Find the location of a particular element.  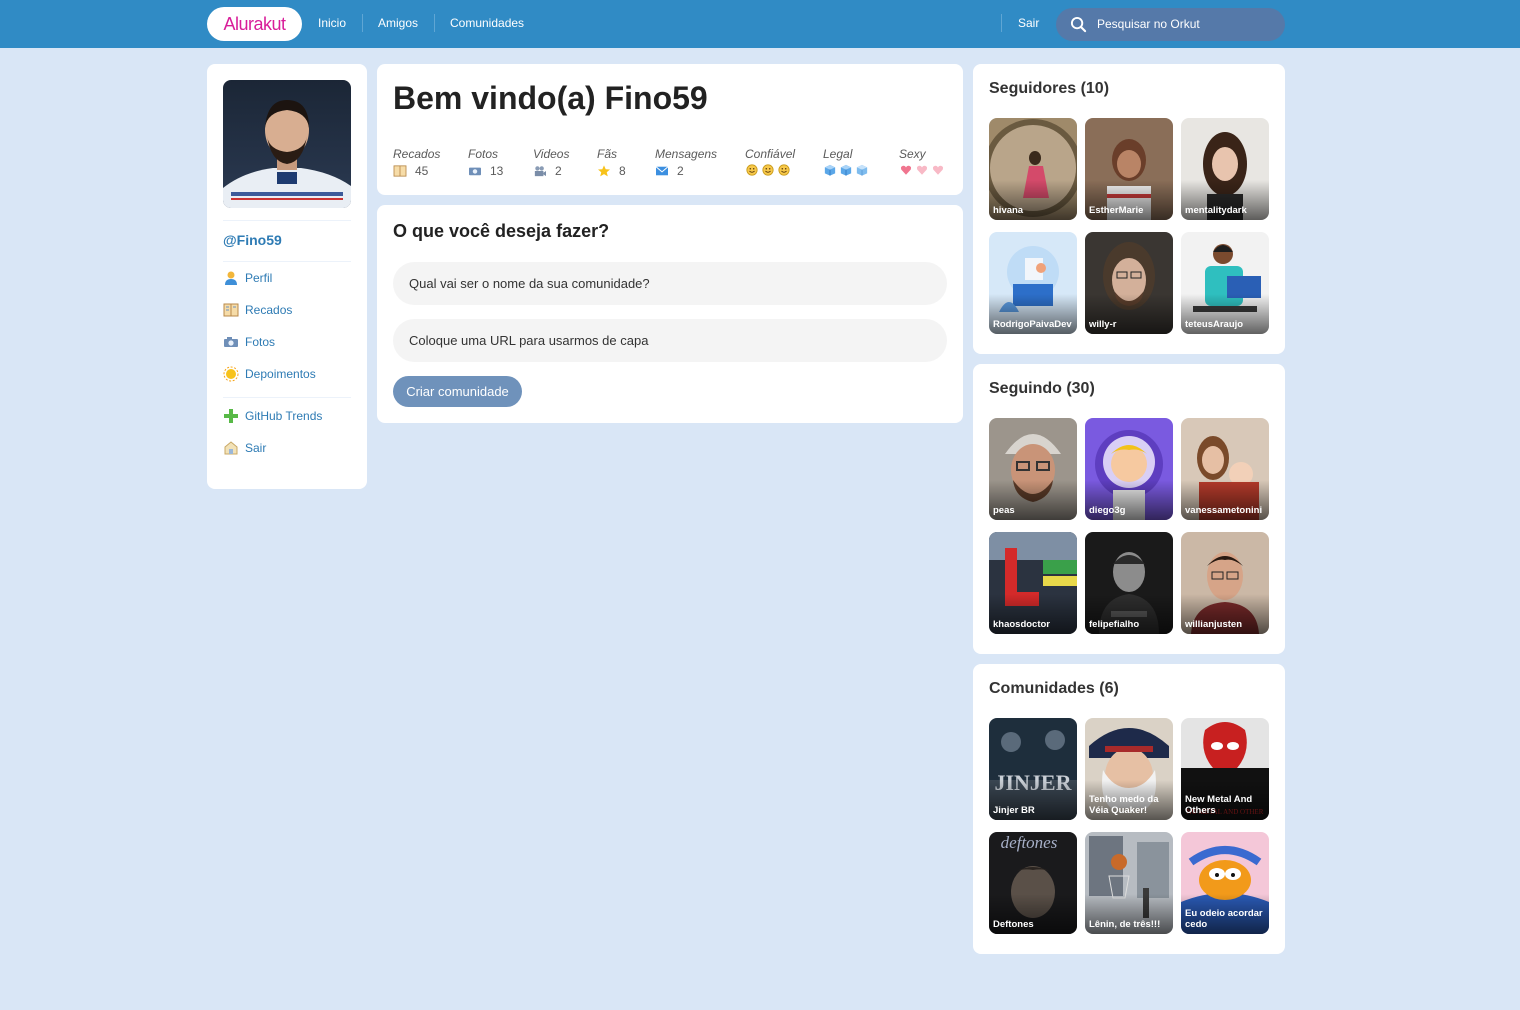

menu-item-depoimentos: Depoimentos is located at coordinates (269, 374).